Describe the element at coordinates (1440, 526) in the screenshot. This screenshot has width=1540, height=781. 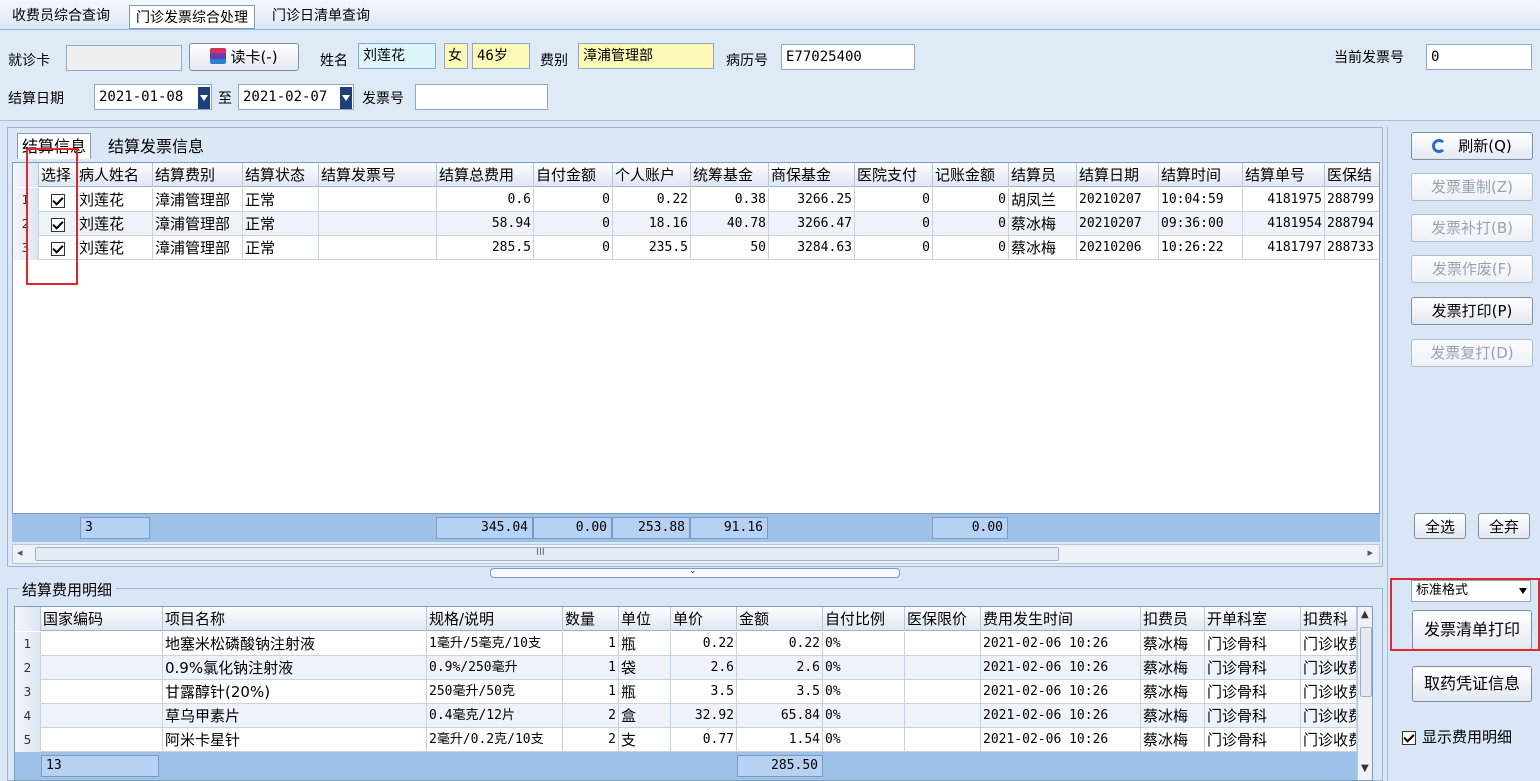
I see `select-all-button: 全选` at that location.